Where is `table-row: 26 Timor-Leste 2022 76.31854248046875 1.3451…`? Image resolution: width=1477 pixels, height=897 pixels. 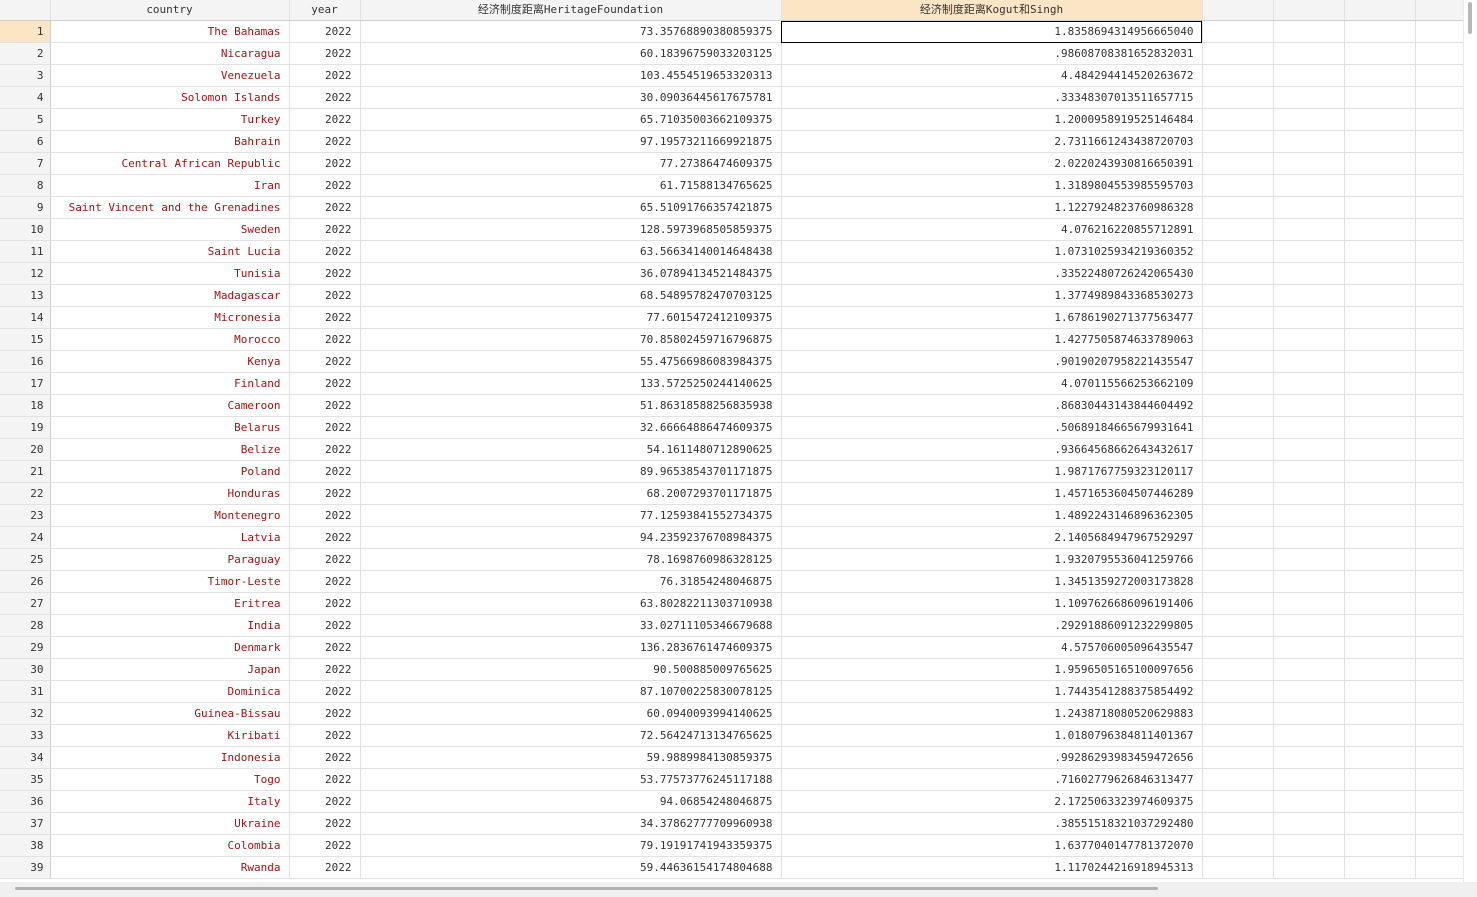 table-row: 26 Timor-Leste 2022 76.31854248046875 1.3451… is located at coordinates (732, 581).